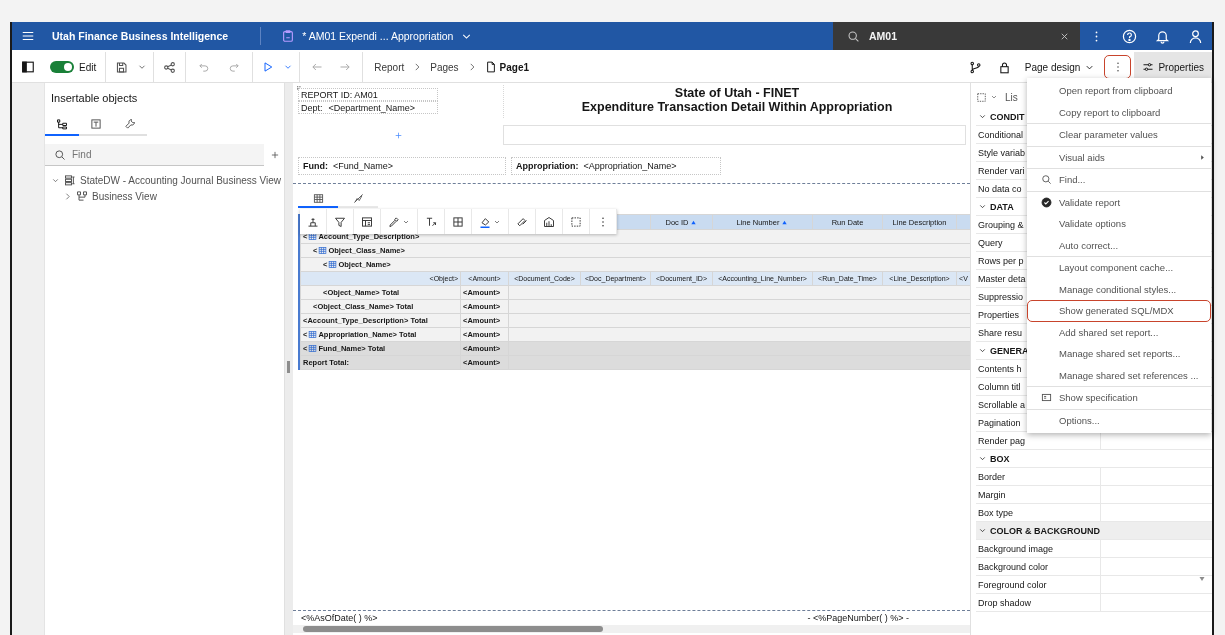  What do you see at coordinates (1119, 157) in the screenshot?
I see `menu-item: Visual aids` at bounding box center [1119, 157].